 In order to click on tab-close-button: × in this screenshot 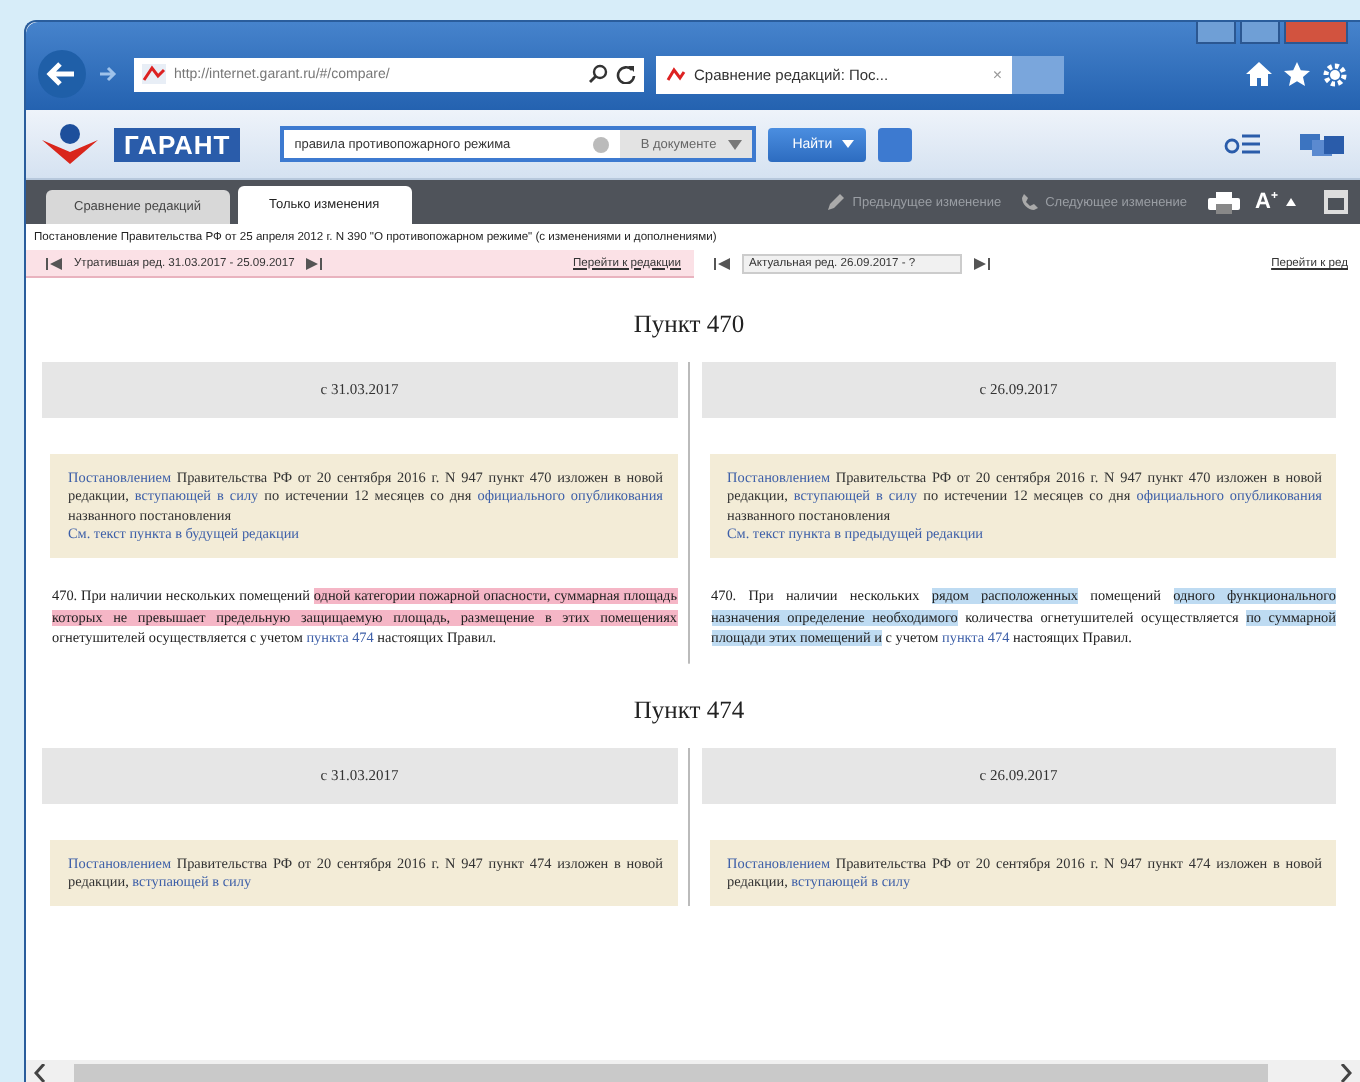, I will do `click(997, 74)`.